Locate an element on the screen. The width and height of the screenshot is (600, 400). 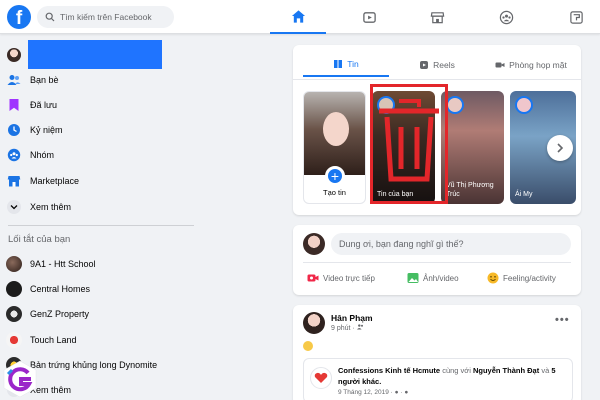
shared-page-name: Confessions Kinh tế Hcmute is located at coordinates (389, 370).